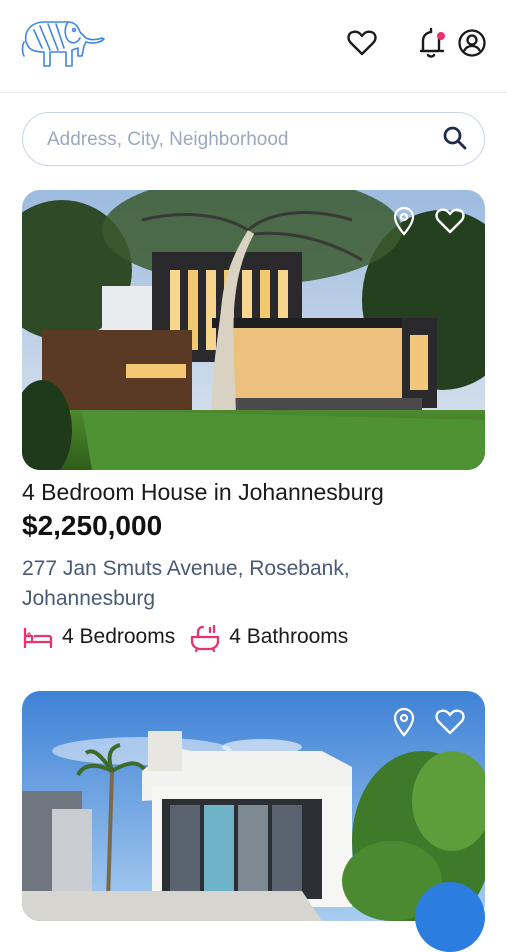 Image resolution: width=507 pixels, height=952 pixels. What do you see at coordinates (38, 637) in the screenshot?
I see `bed-icon` at bounding box center [38, 637].